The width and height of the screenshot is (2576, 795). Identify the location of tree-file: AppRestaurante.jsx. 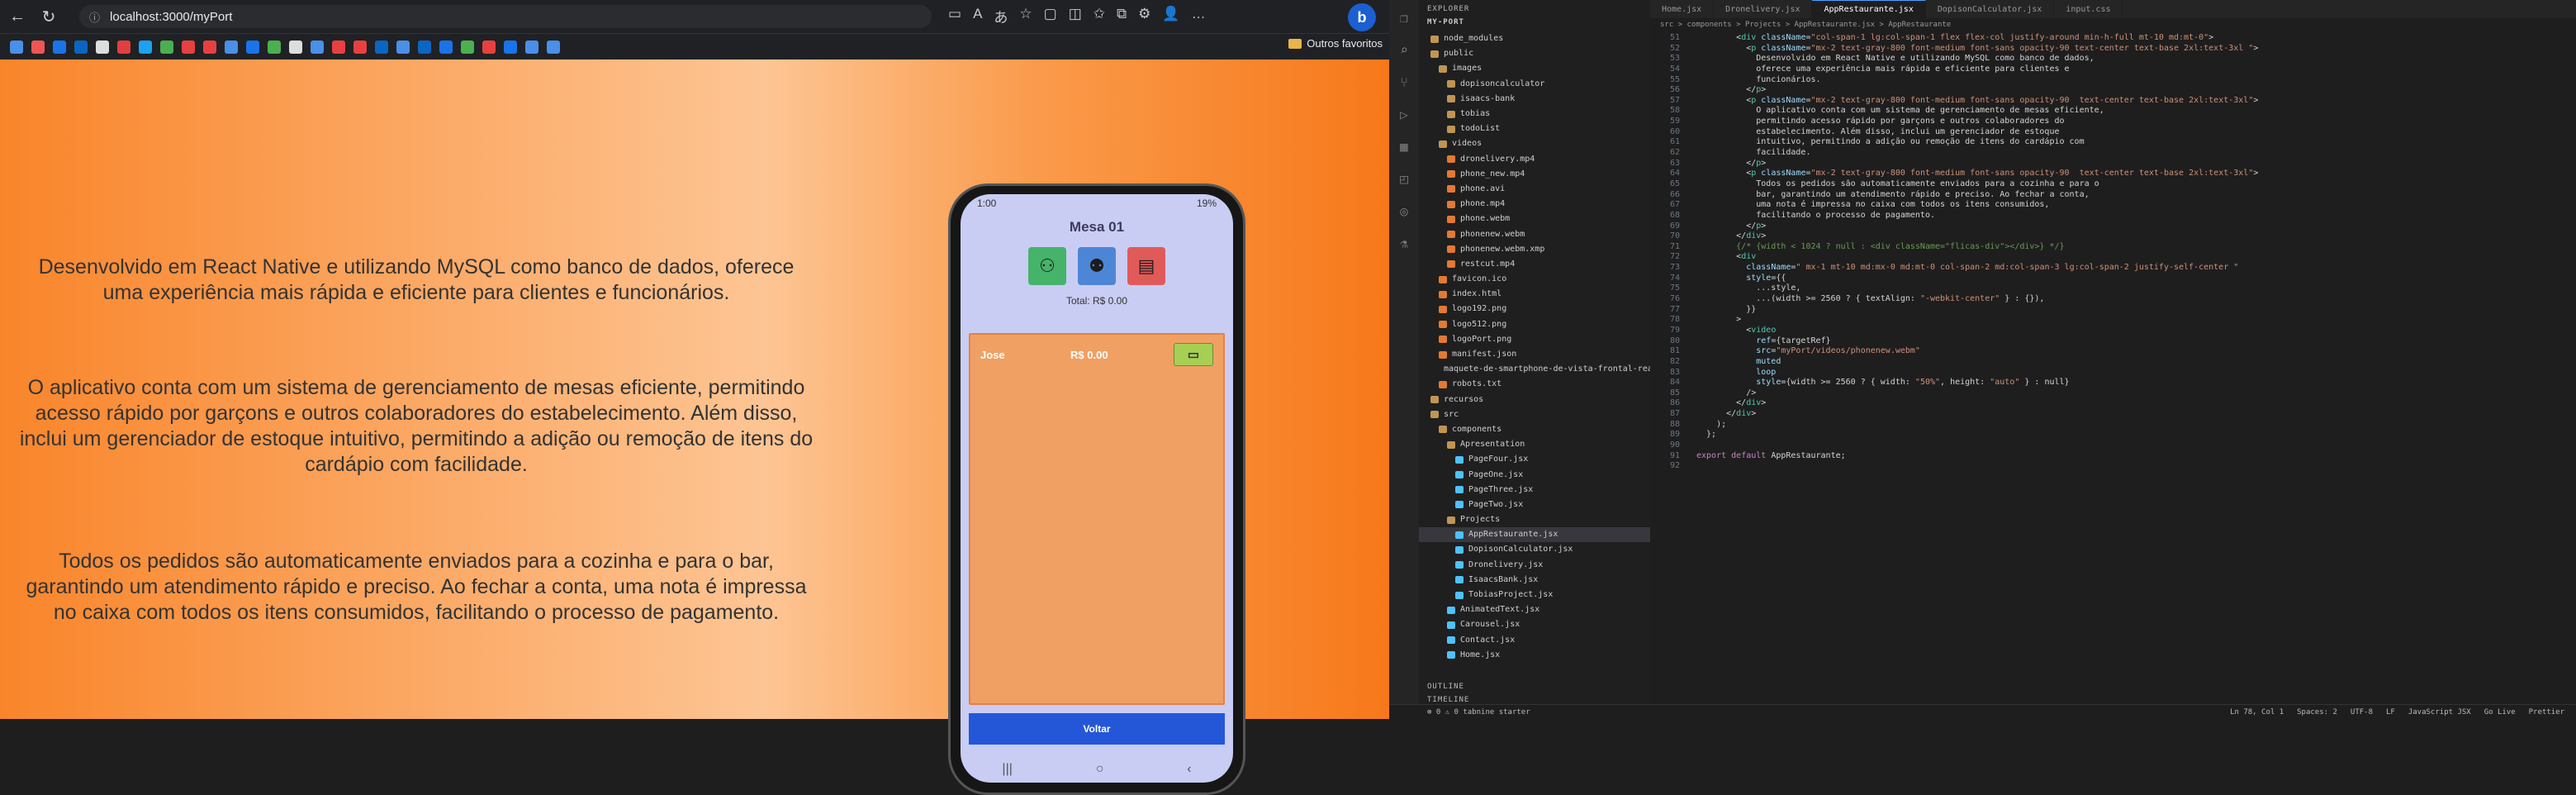
(1534, 535).